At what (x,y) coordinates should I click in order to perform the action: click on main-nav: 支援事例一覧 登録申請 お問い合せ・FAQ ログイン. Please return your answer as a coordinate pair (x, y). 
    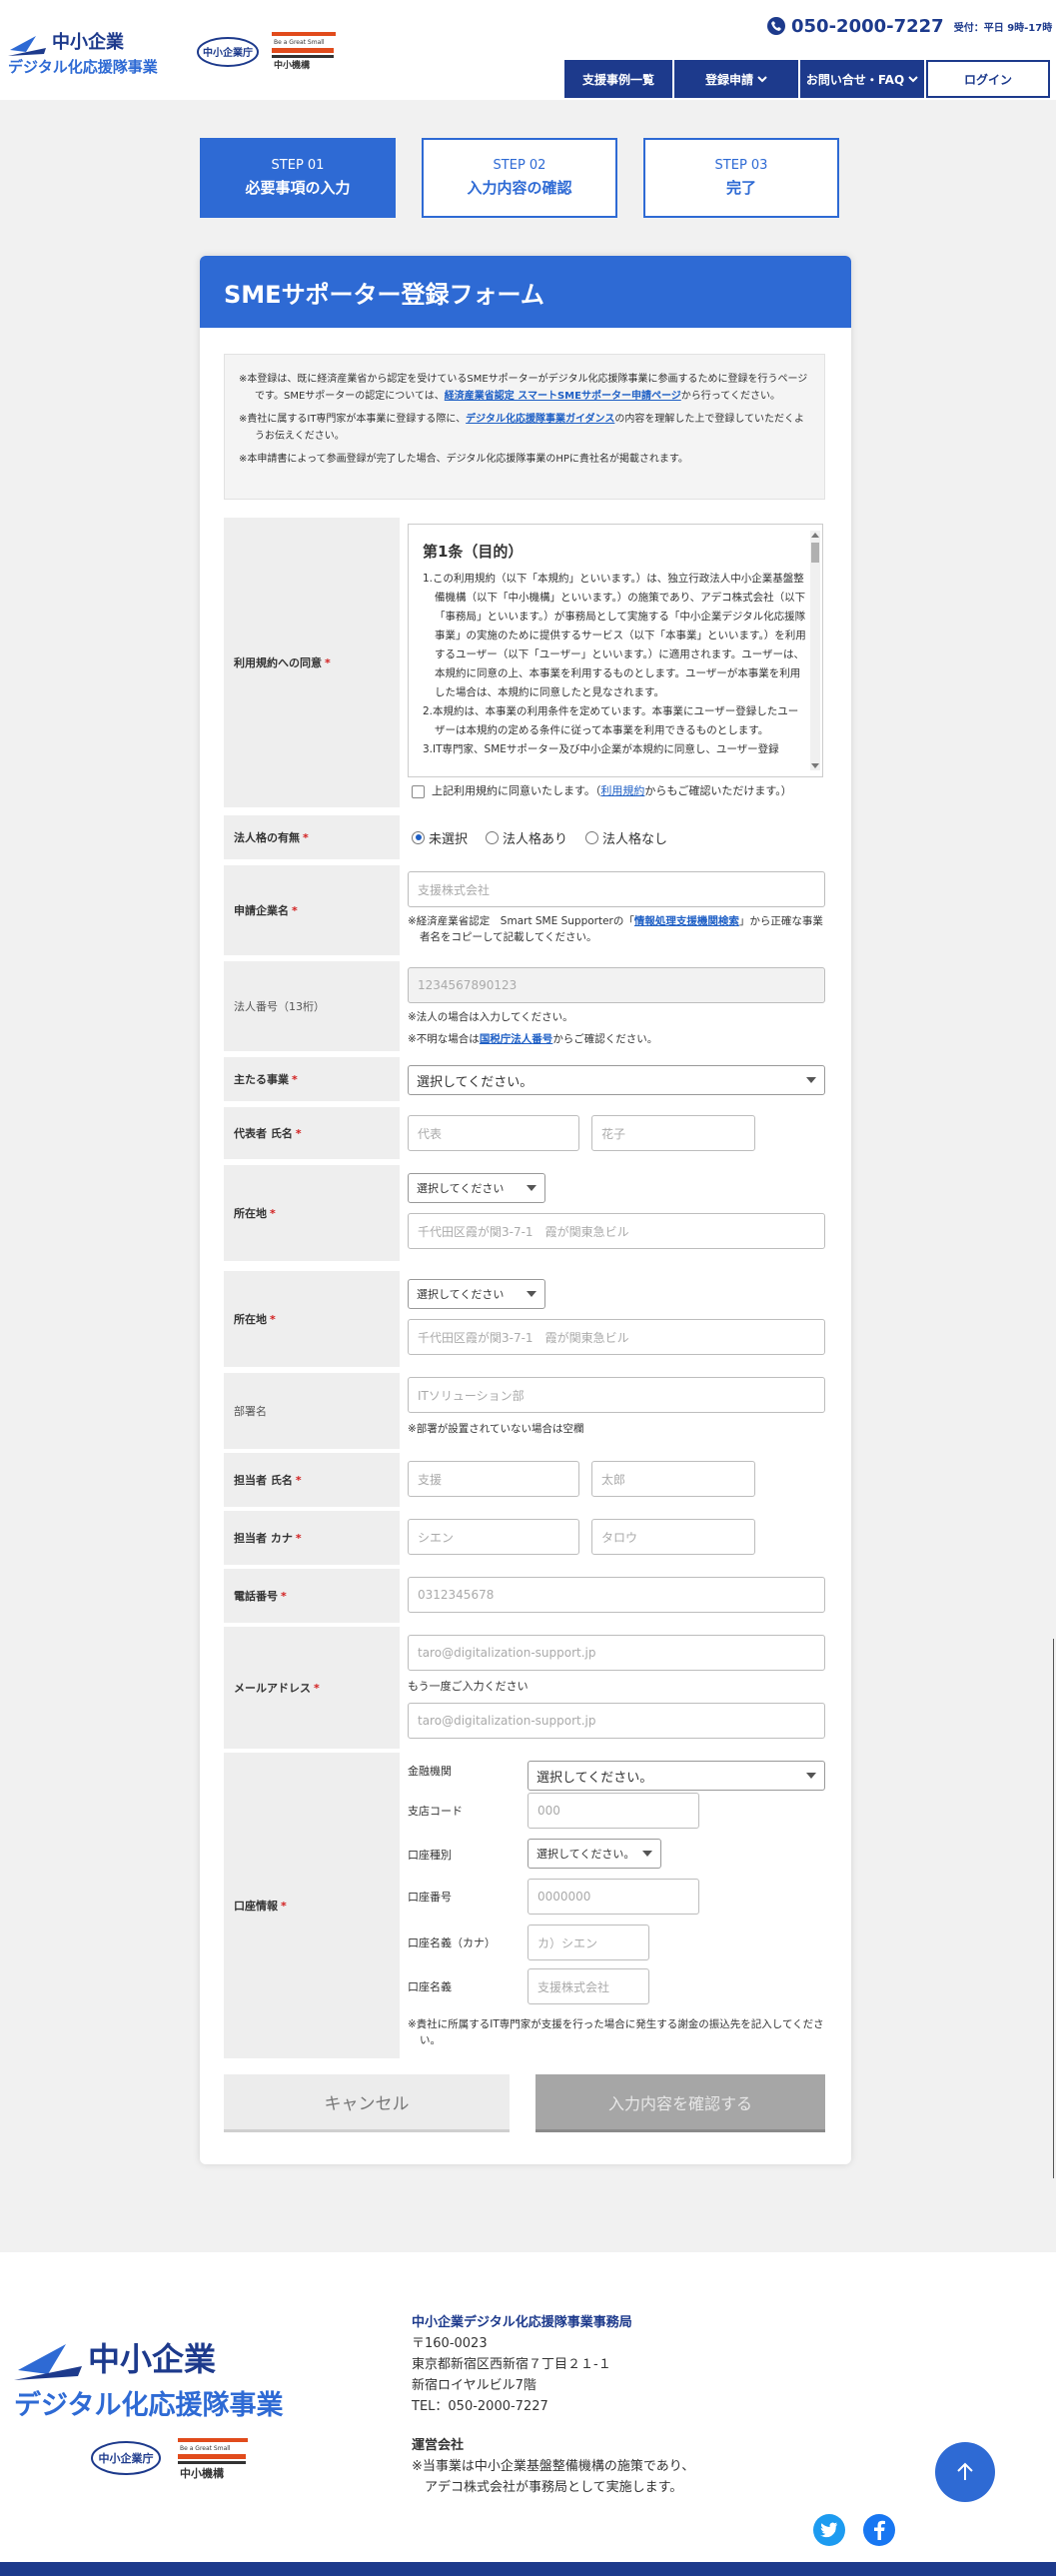
    Looking at the image, I should click on (807, 79).